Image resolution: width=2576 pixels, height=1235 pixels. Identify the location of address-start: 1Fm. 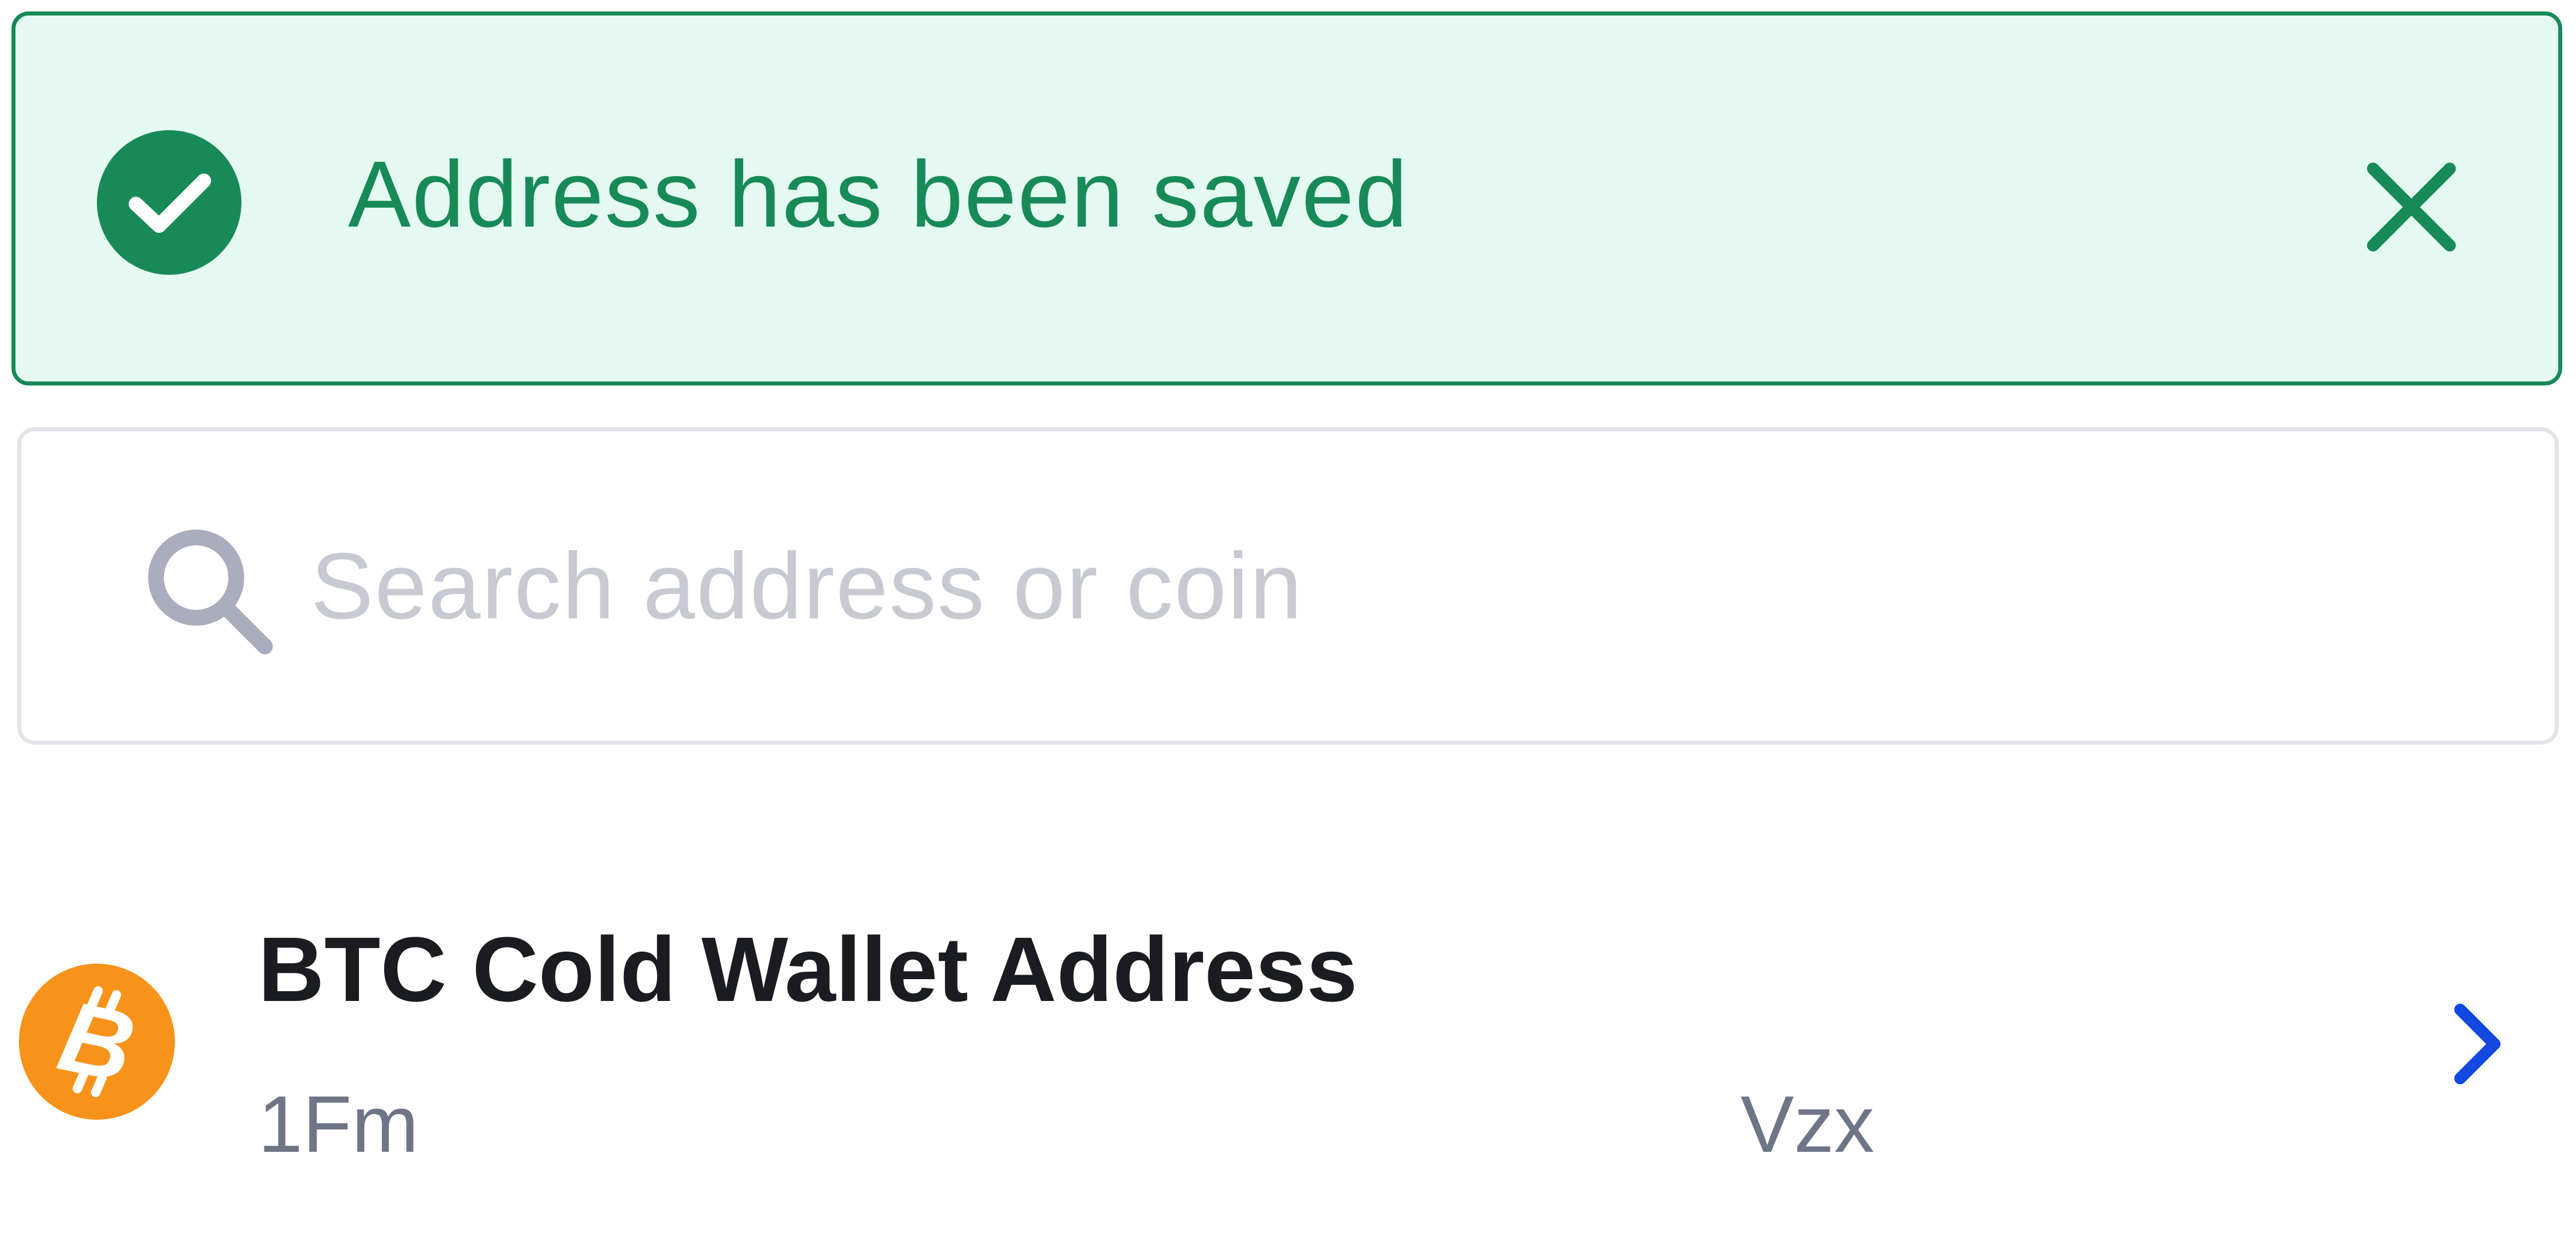
(338, 1124).